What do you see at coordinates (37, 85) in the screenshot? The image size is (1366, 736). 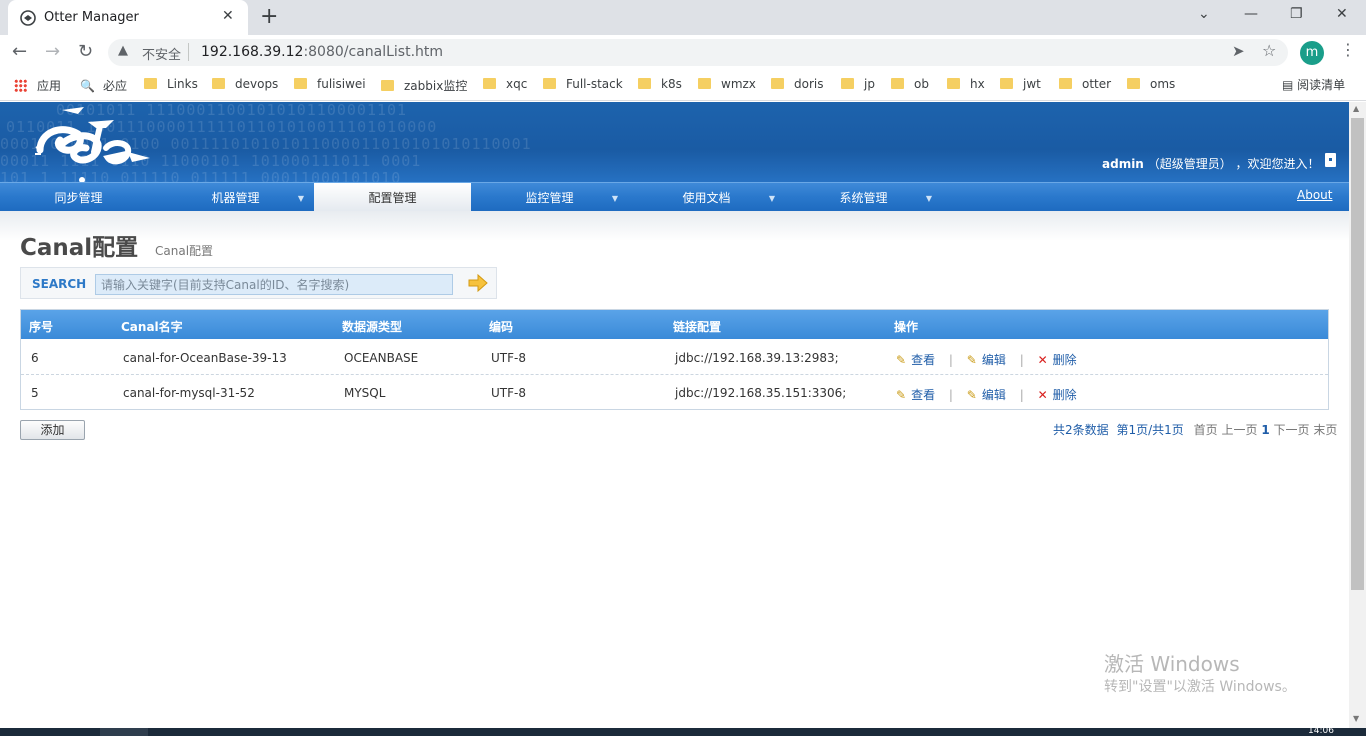 I see `bookmark-apps: 应用` at bounding box center [37, 85].